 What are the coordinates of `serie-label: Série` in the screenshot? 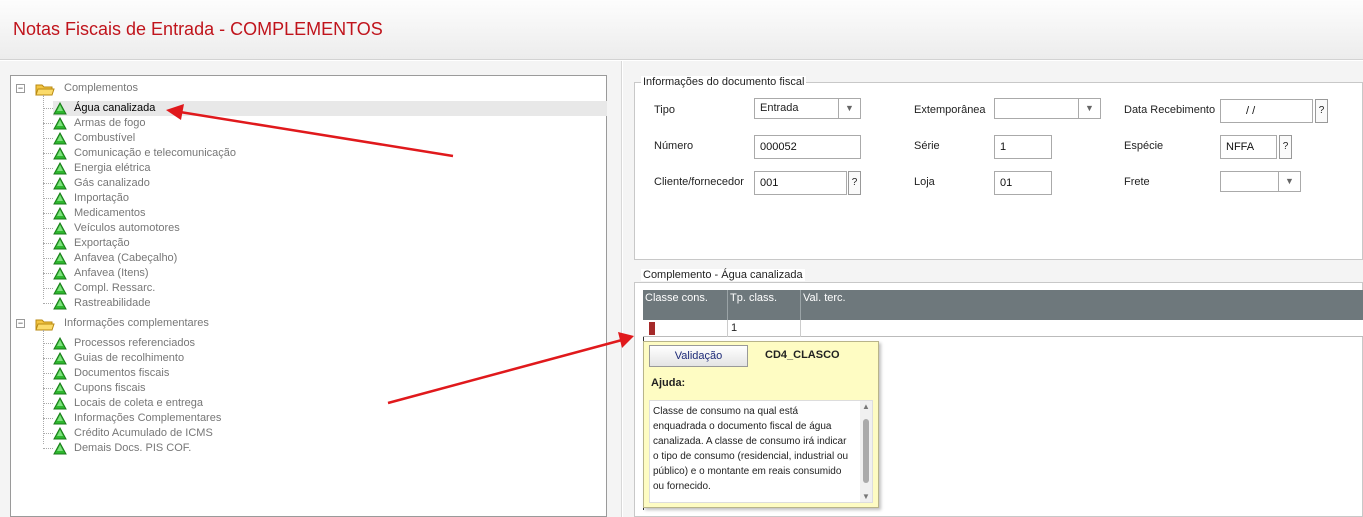 It's located at (927, 146).